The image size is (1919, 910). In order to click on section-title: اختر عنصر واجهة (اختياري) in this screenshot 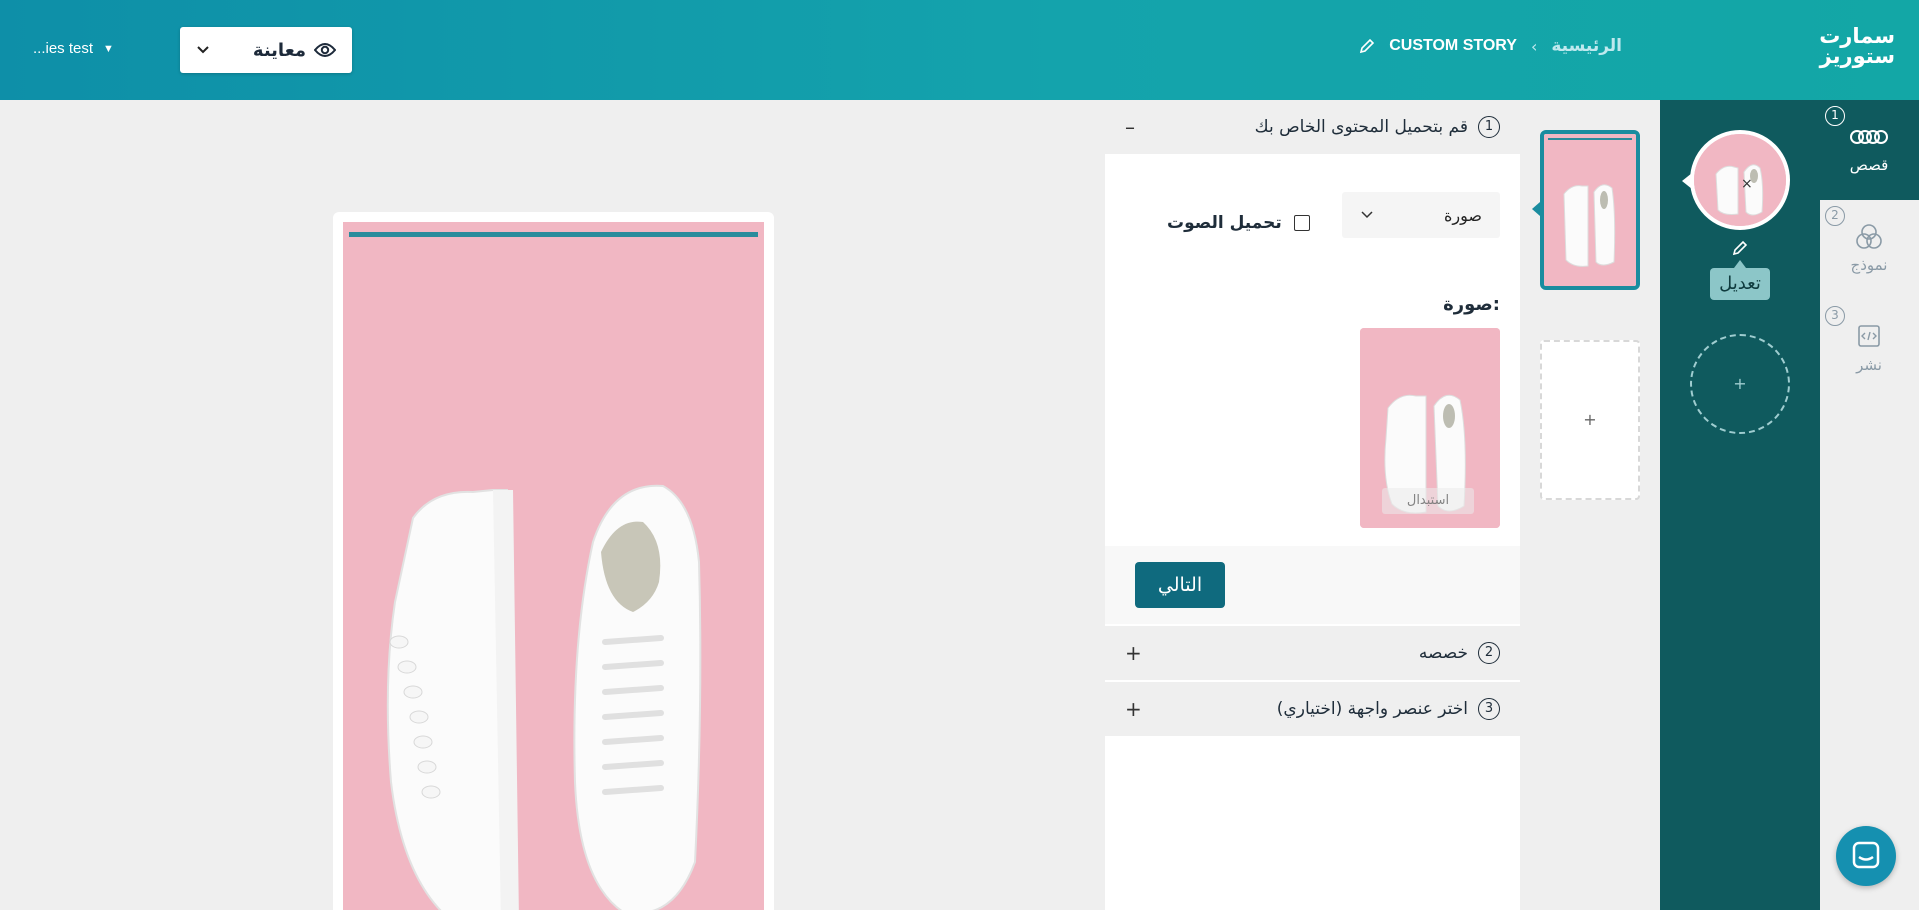, I will do `click(1372, 709)`.